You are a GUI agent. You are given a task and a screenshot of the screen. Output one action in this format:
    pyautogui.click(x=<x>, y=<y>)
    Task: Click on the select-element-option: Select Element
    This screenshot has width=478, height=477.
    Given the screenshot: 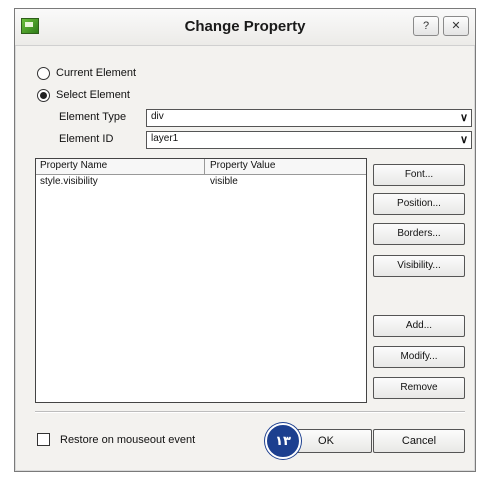 What is the action you would take?
    pyautogui.click(x=83, y=95)
    